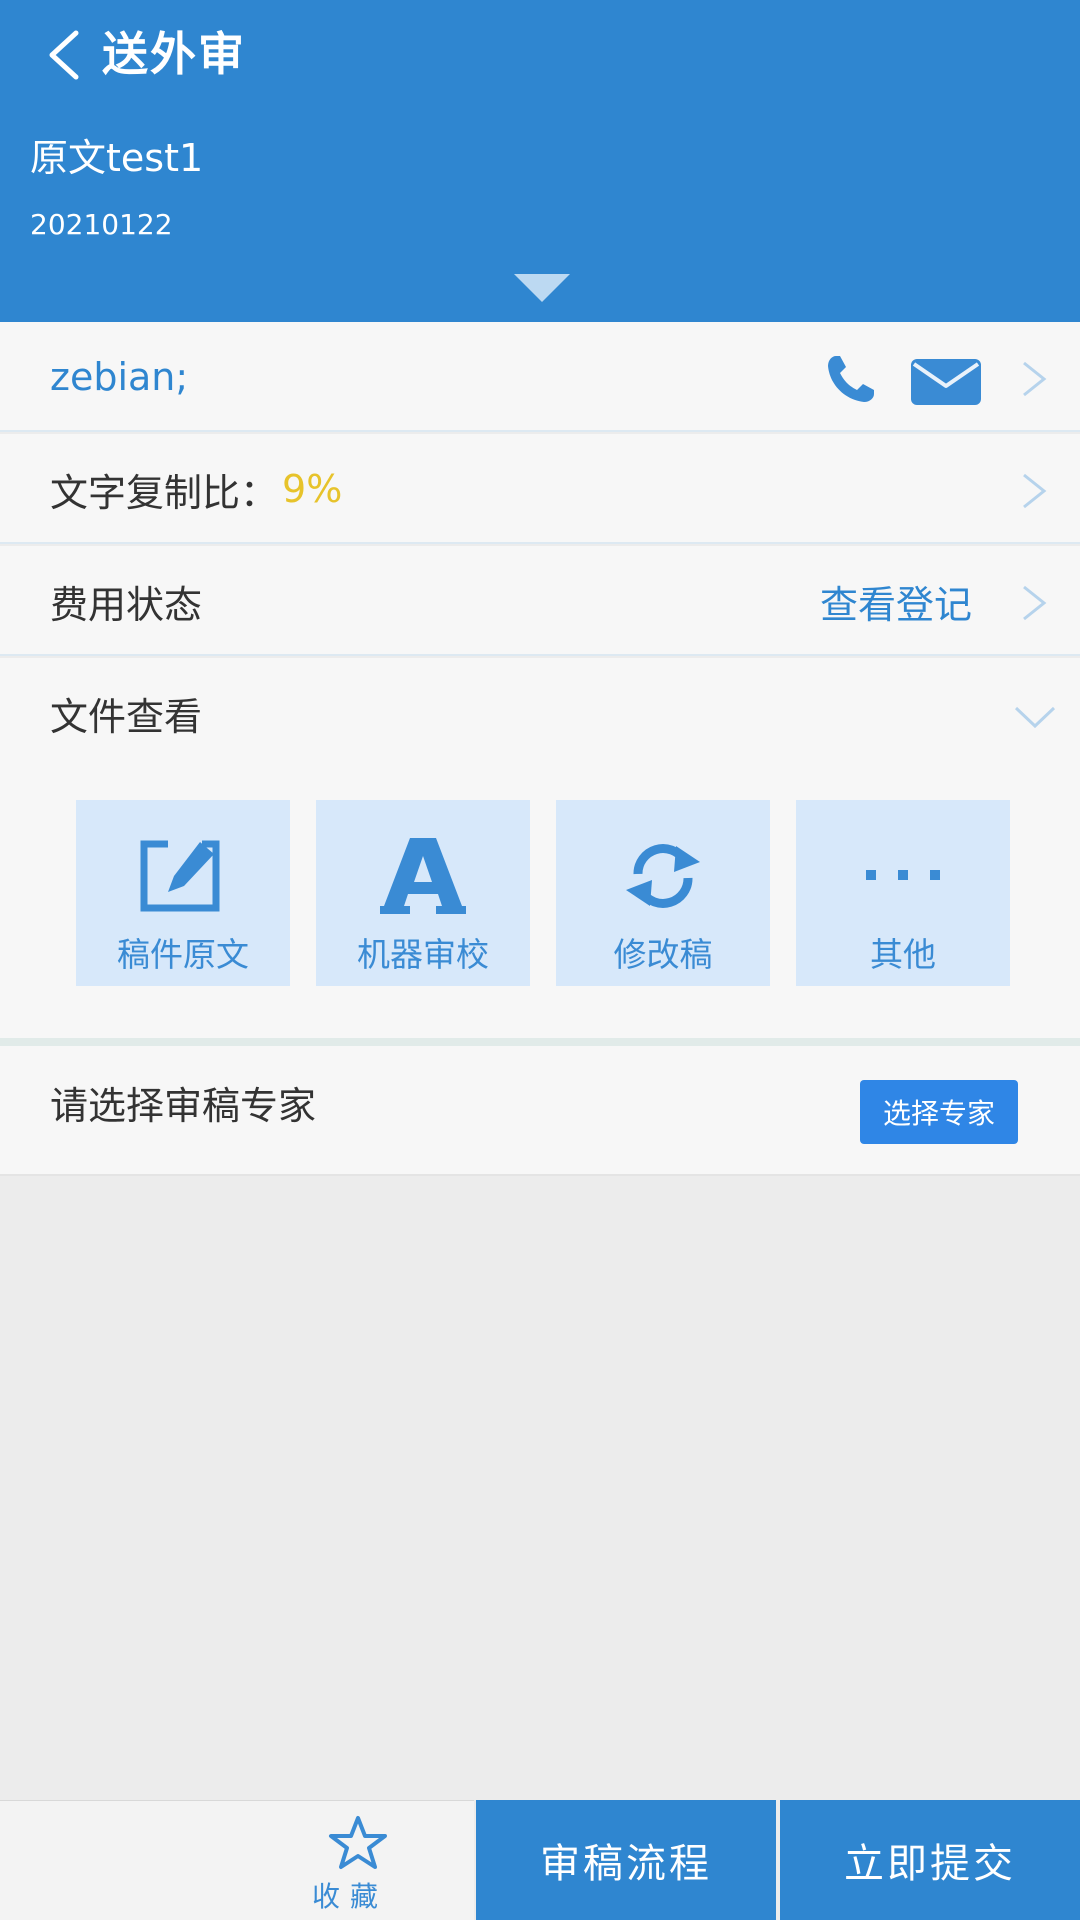 The width and height of the screenshot is (1080, 1920). I want to click on machine-review-label: 机器审校, so click(423, 954).